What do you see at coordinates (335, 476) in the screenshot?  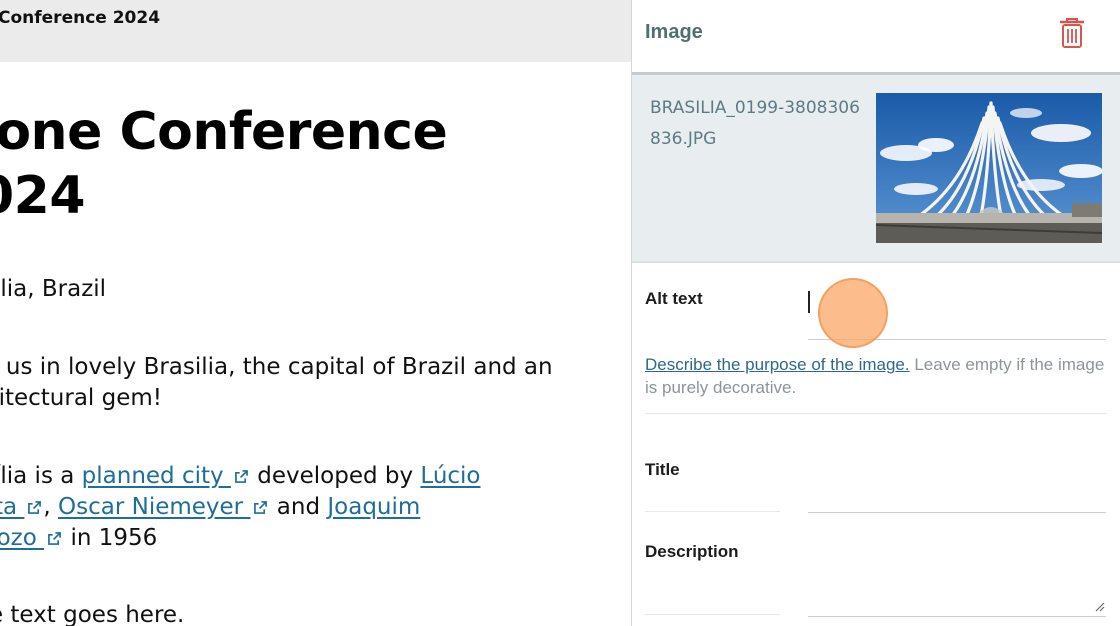 I see `history-text: developed by` at bounding box center [335, 476].